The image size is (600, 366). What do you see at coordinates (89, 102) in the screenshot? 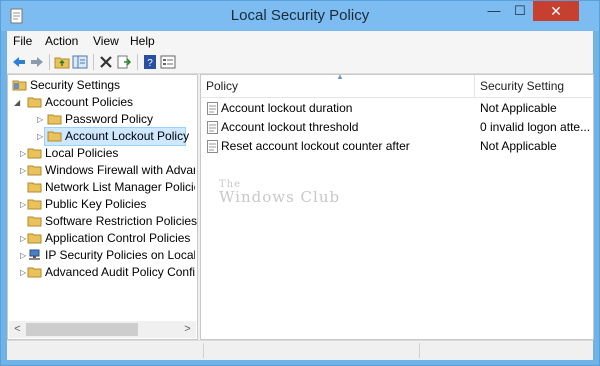
I see `tree-item-label: Account Policies` at bounding box center [89, 102].